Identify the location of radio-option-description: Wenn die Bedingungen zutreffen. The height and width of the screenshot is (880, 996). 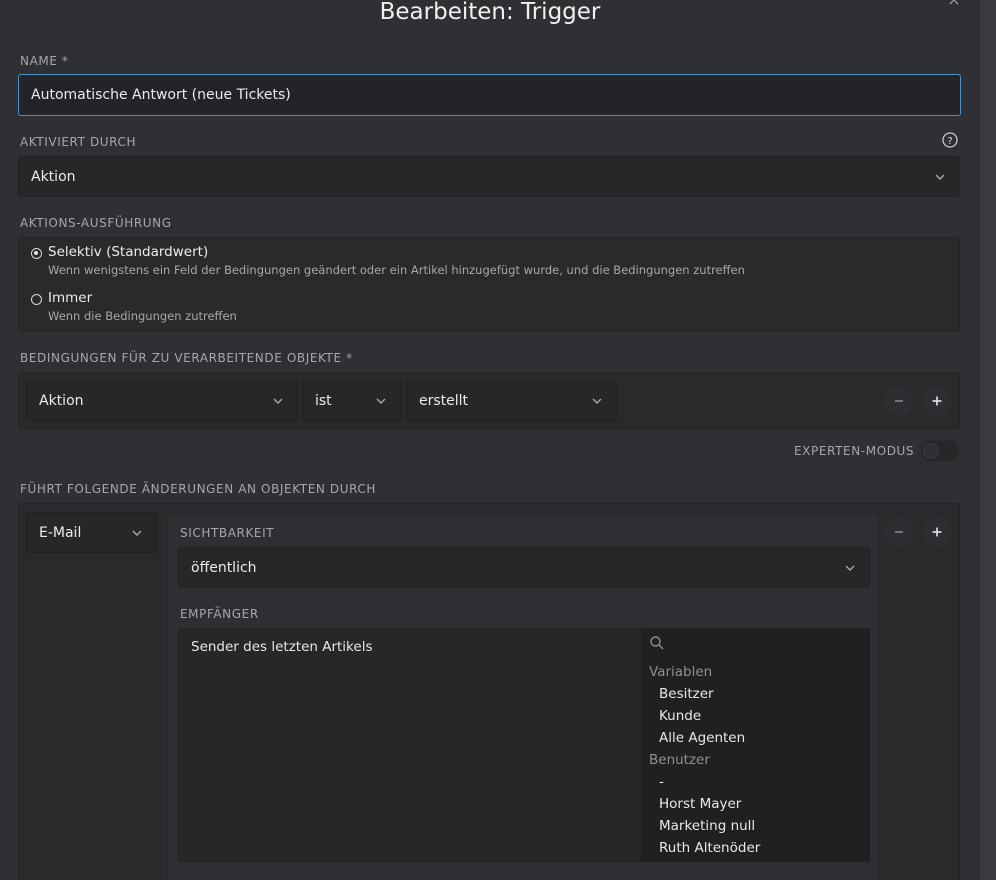
(142, 316).